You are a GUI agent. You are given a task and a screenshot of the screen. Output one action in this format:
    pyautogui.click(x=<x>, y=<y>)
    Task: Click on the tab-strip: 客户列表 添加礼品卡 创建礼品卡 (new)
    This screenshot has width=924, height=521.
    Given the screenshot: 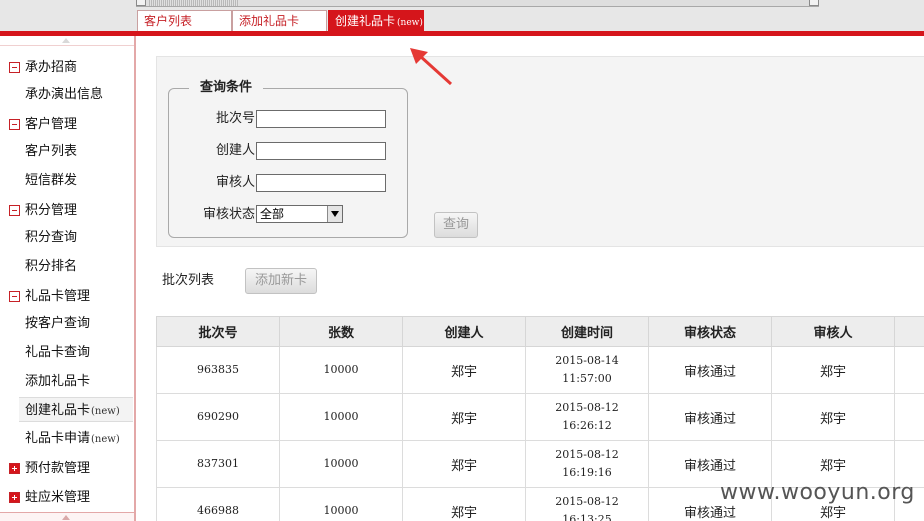 What is the action you would take?
    pyautogui.click(x=462, y=15)
    